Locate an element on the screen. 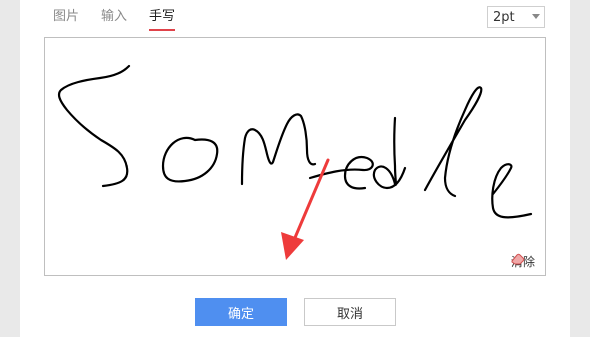 The width and height of the screenshot is (590, 337). chevron-down-icon is located at coordinates (536, 16).